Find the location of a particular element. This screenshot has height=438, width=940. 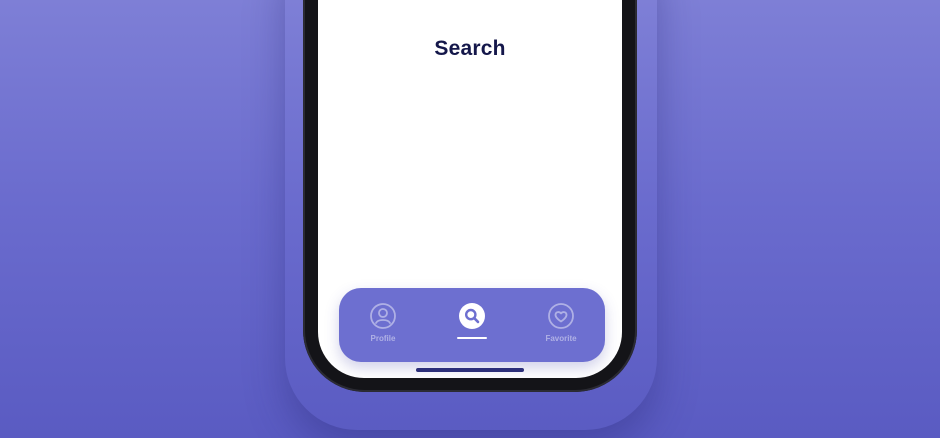

tab-profile: Profile is located at coordinates (383, 328).